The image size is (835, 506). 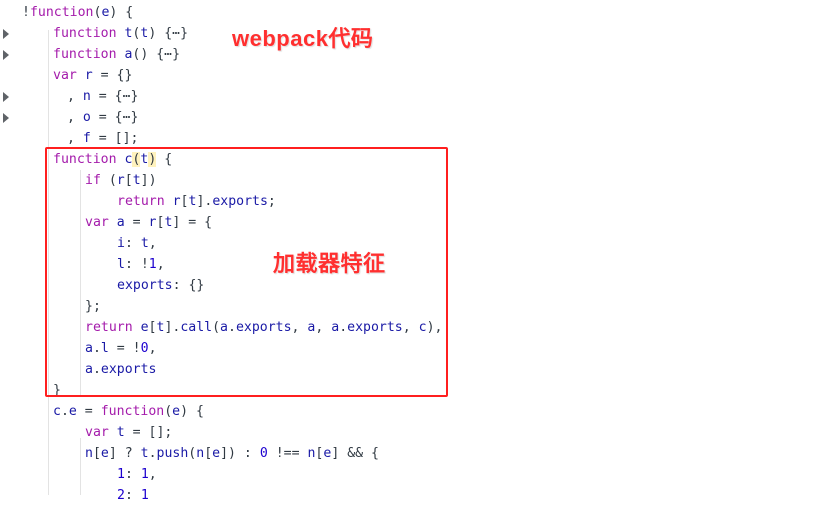 I want to click on code-token: r, so click(x=88, y=75).